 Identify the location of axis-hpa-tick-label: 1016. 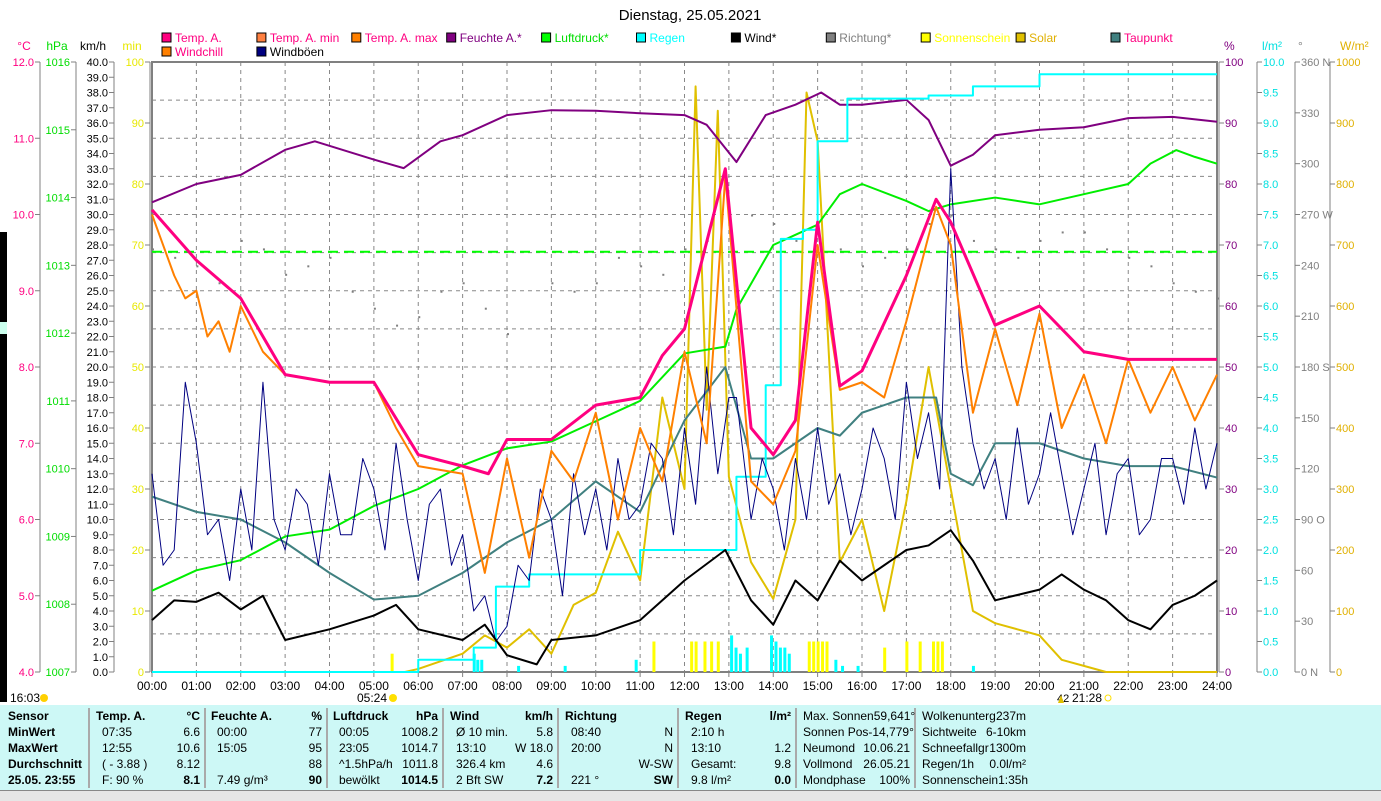
(58, 63).